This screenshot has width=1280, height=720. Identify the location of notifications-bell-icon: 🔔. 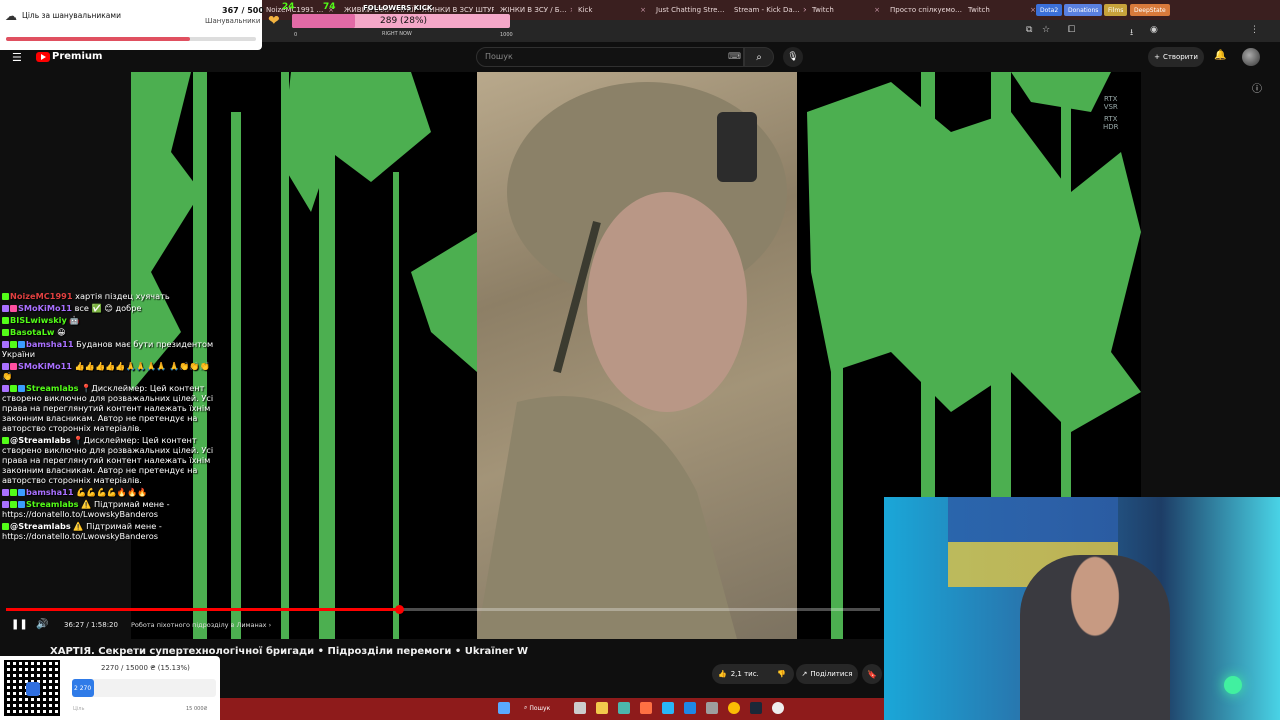
(1220, 55).